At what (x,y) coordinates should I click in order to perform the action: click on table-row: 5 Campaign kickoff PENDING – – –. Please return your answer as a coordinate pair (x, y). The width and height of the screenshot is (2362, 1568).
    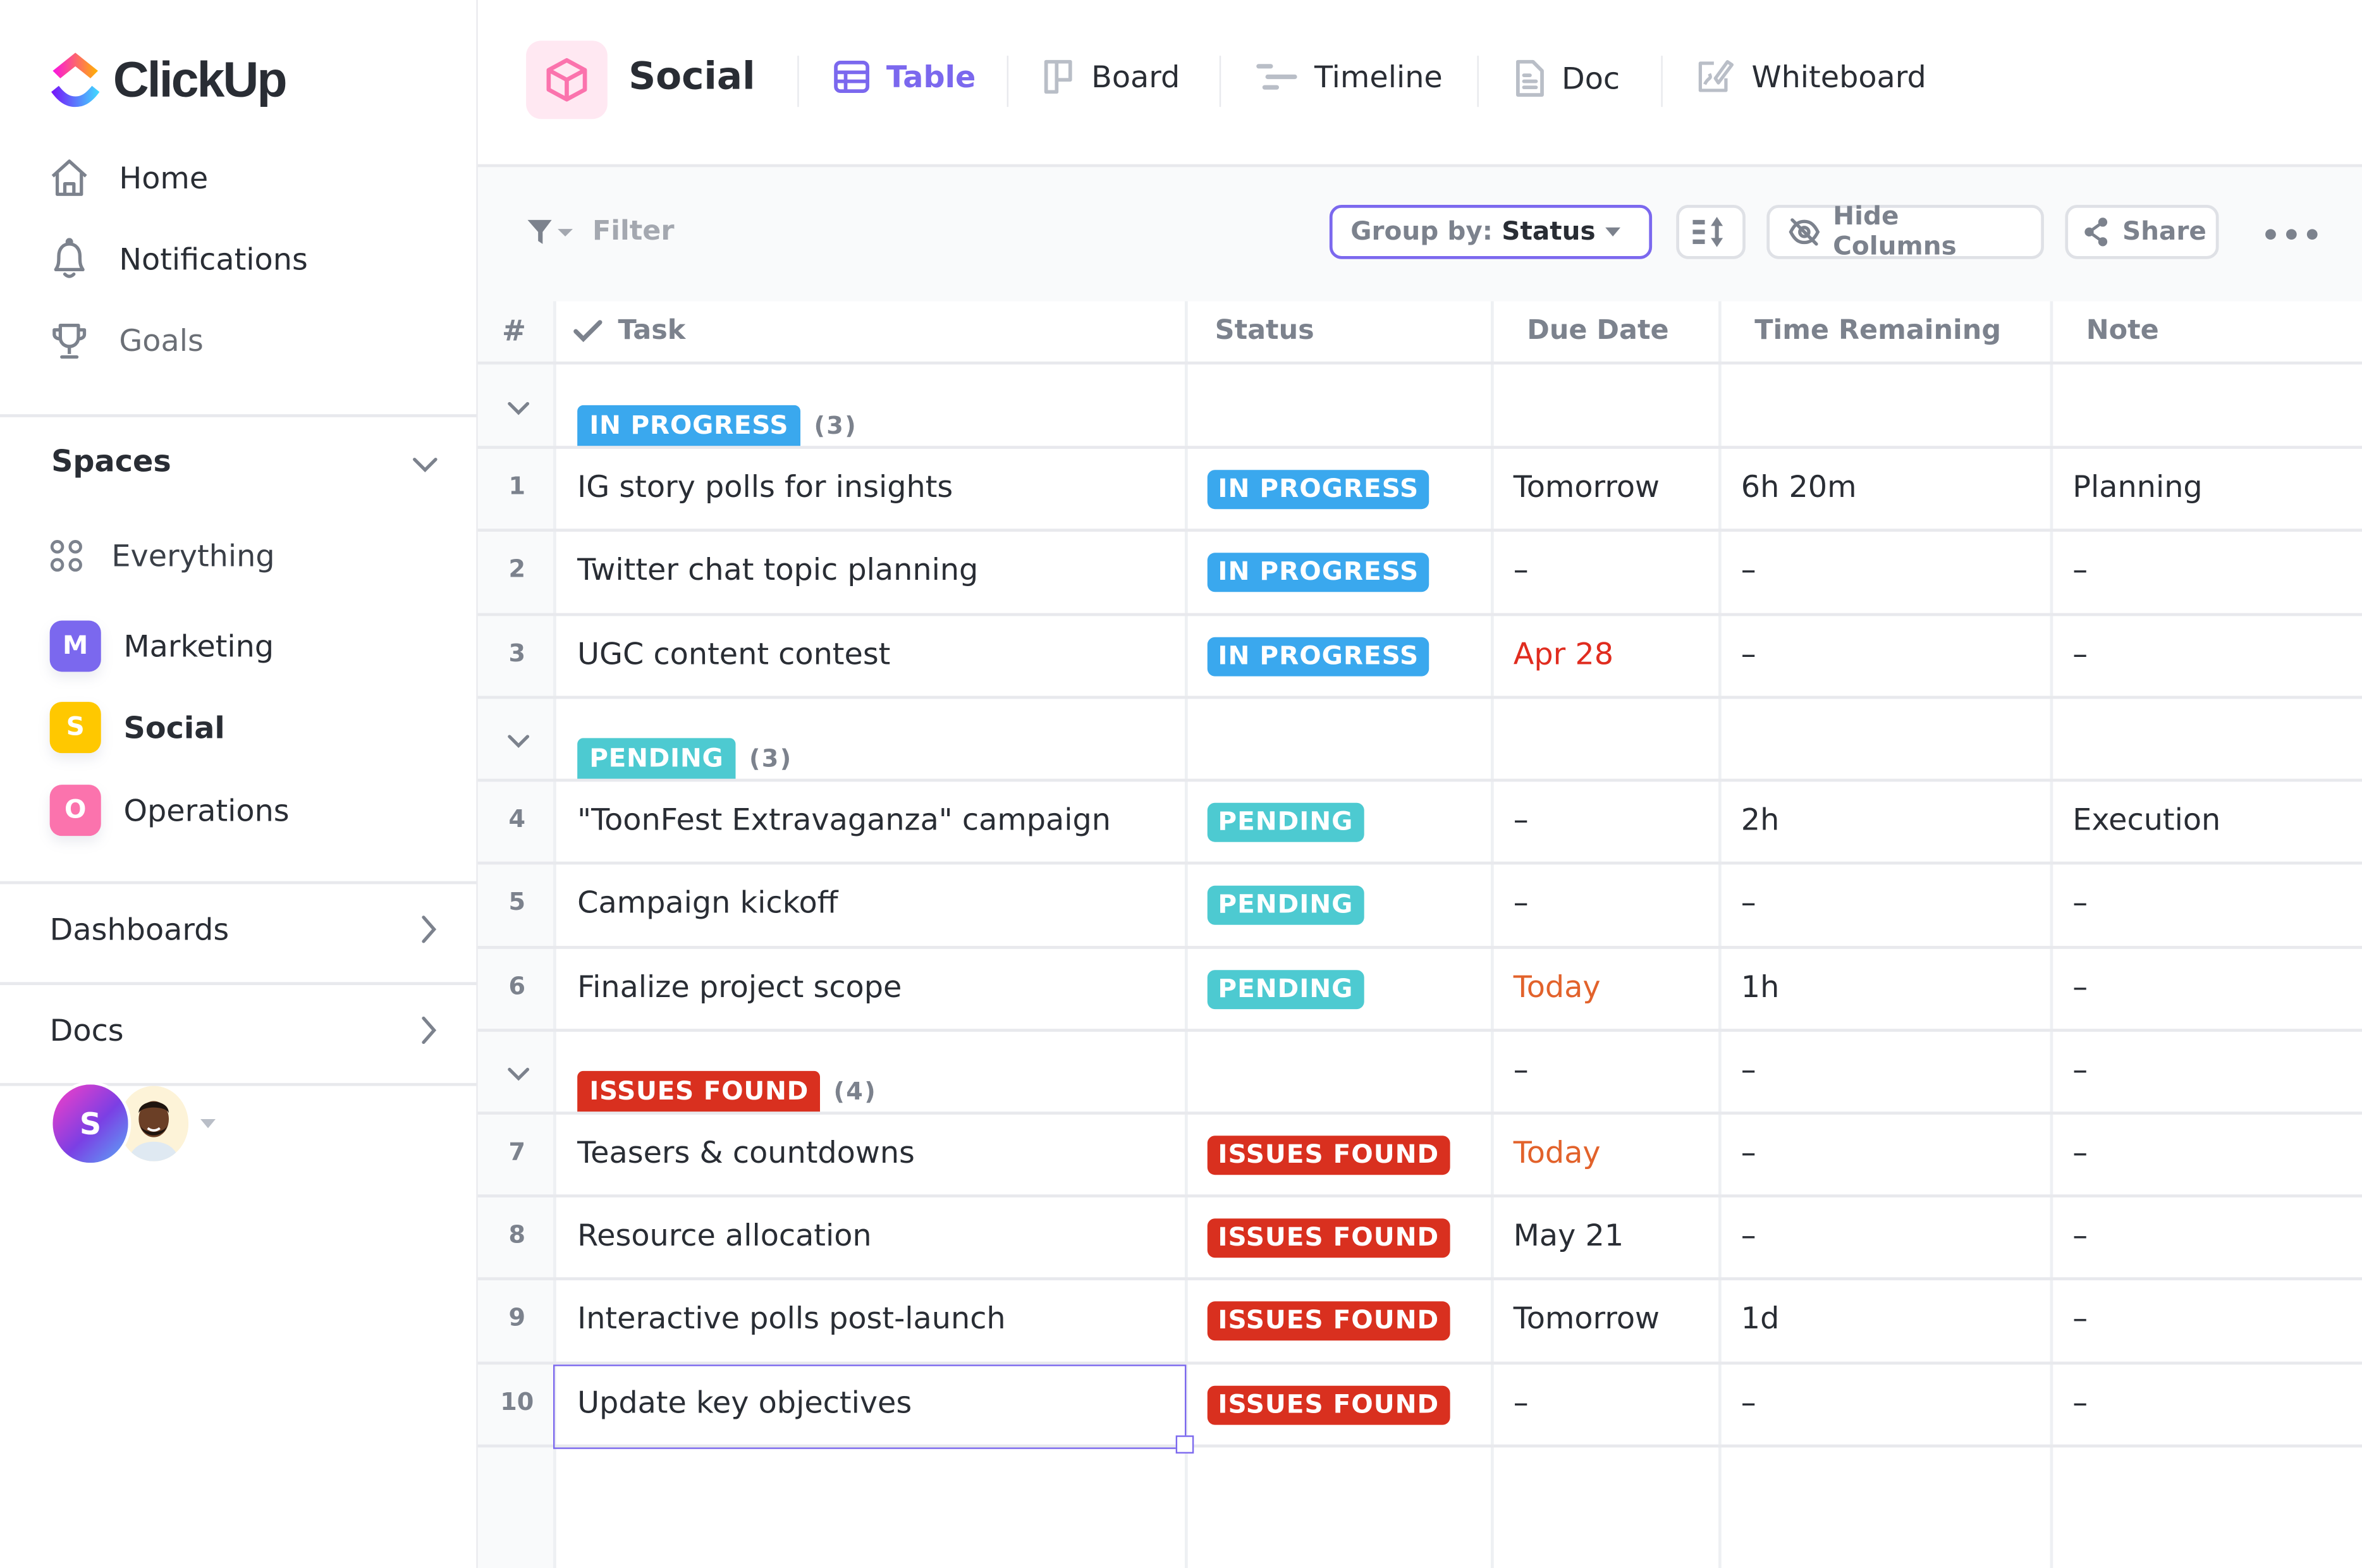
    Looking at the image, I should click on (1420, 905).